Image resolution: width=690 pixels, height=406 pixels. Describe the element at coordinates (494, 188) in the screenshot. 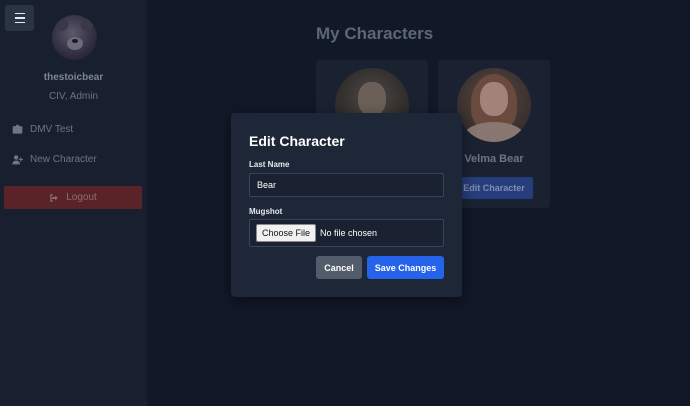

I see `edit-character-button: Edit Character` at that location.